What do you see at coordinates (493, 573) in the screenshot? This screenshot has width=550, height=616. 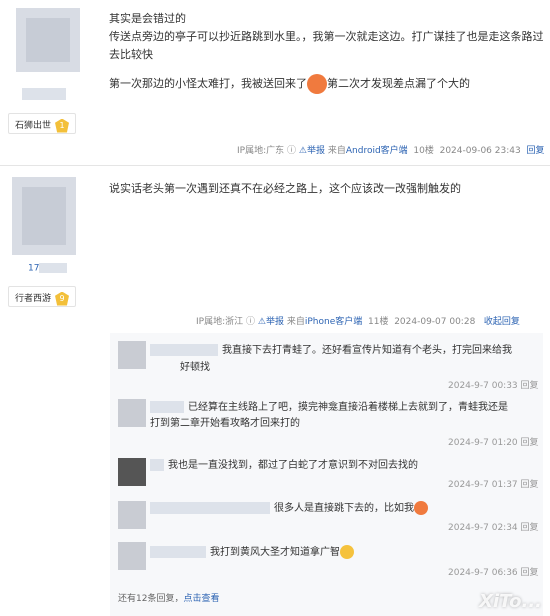 I see `reply-meta: 2024-9-7 06:36 回复` at bounding box center [493, 573].